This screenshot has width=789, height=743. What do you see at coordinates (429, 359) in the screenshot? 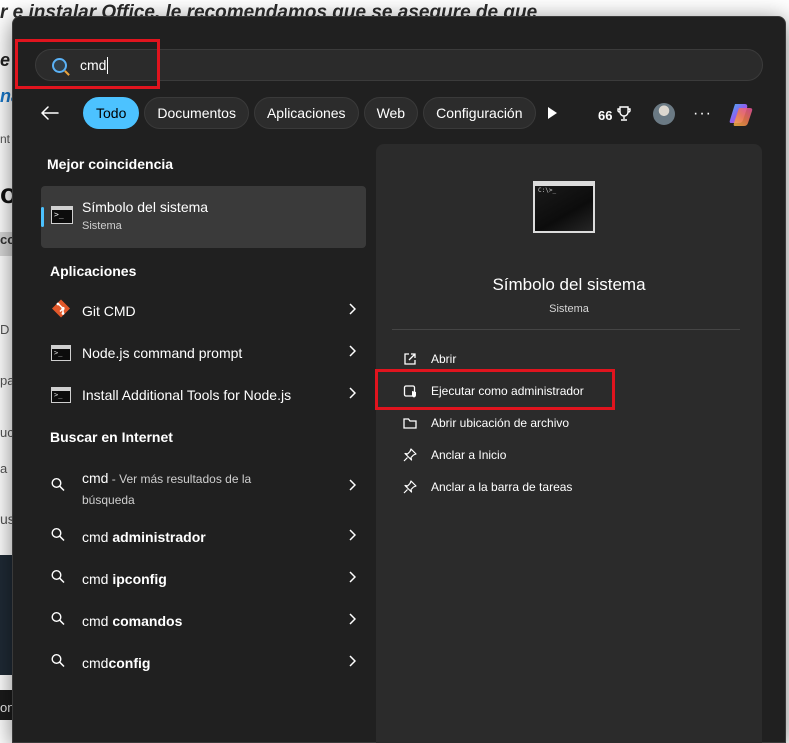
I see `action-abrir: Abrir` at bounding box center [429, 359].